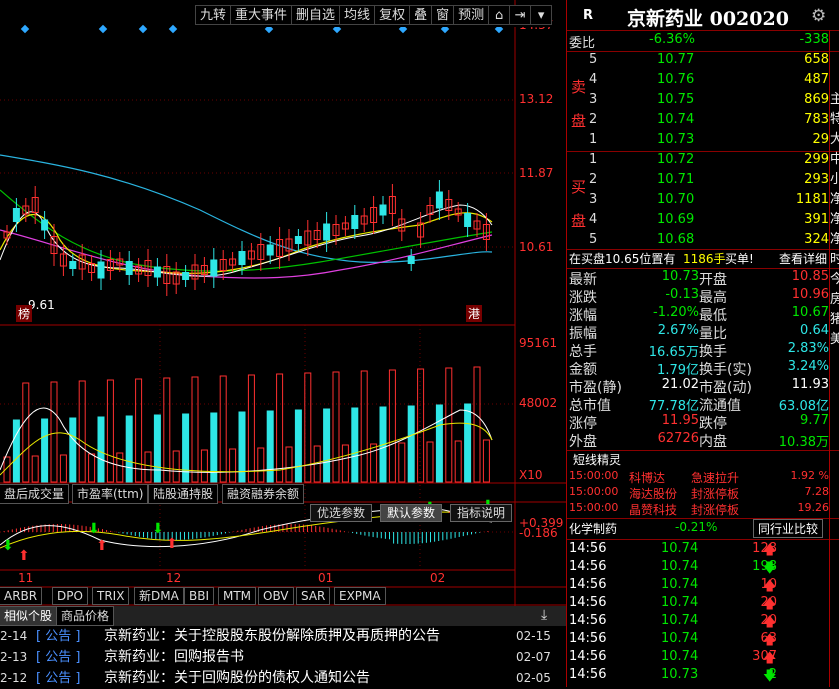  I want to click on volume: 324, so click(816, 239).